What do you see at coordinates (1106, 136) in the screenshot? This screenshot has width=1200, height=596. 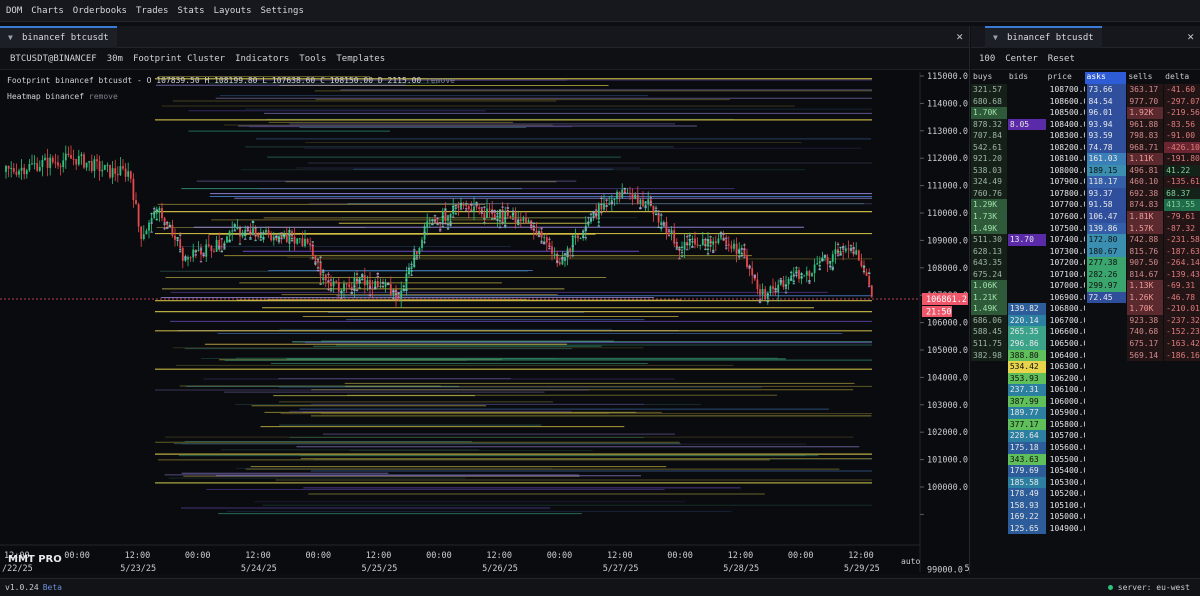 I see `dom-asks-cell: 93.59` at bounding box center [1106, 136].